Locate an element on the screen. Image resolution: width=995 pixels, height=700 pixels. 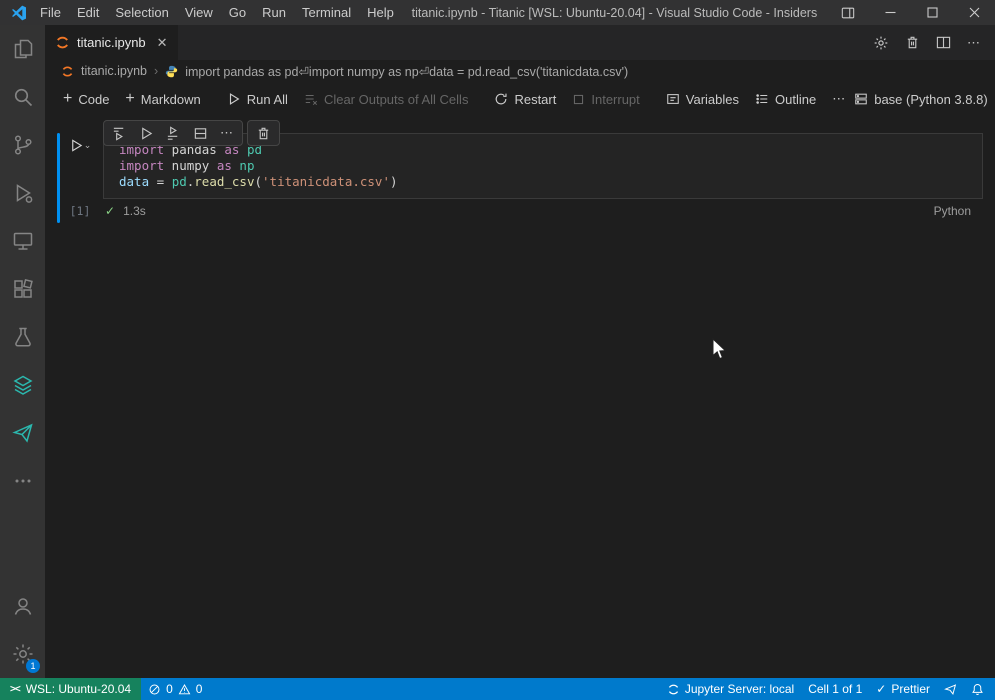
extensions-icon is located at coordinates (22, 289).